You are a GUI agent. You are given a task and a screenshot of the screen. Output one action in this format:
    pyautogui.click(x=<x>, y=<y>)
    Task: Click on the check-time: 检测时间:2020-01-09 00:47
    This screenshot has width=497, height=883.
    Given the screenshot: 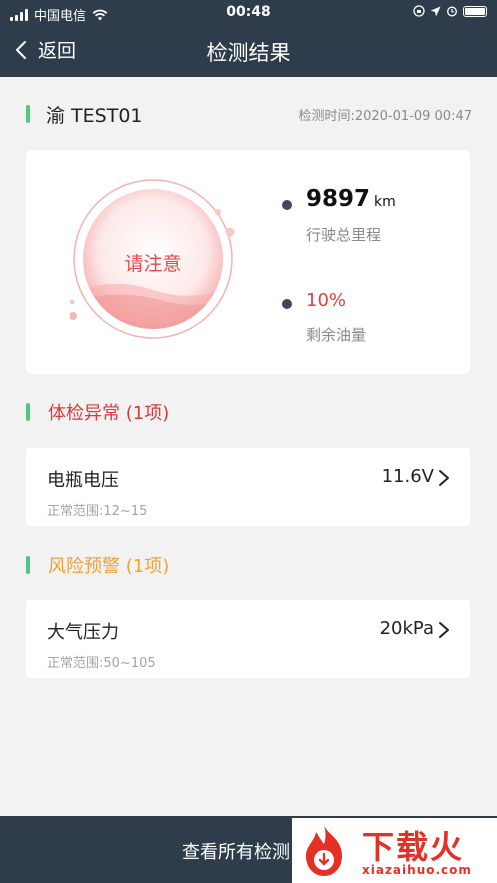 What is the action you would take?
    pyautogui.click(x=385, y=116)
    